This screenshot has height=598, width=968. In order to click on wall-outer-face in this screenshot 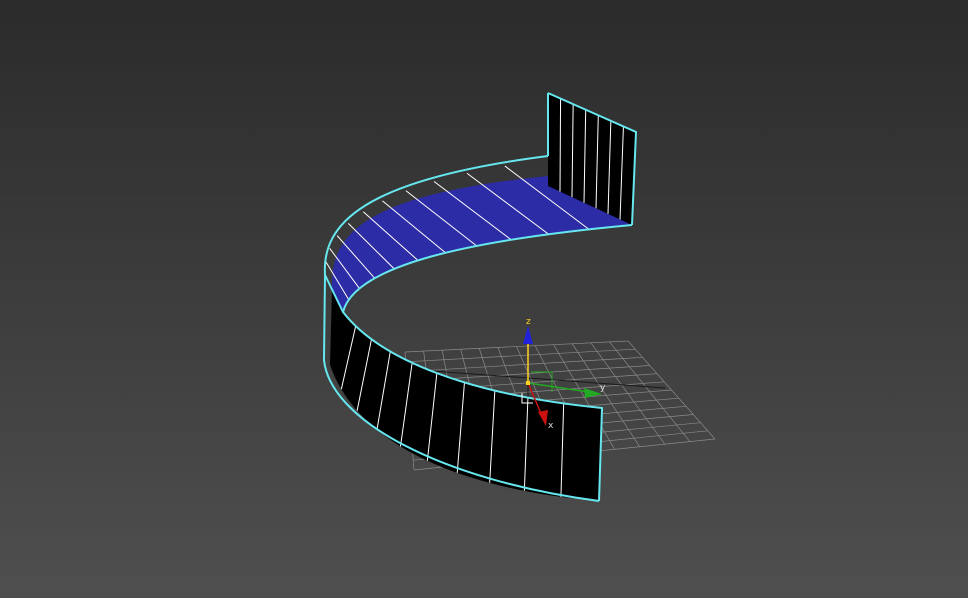, I will do `click(466, 395)`.